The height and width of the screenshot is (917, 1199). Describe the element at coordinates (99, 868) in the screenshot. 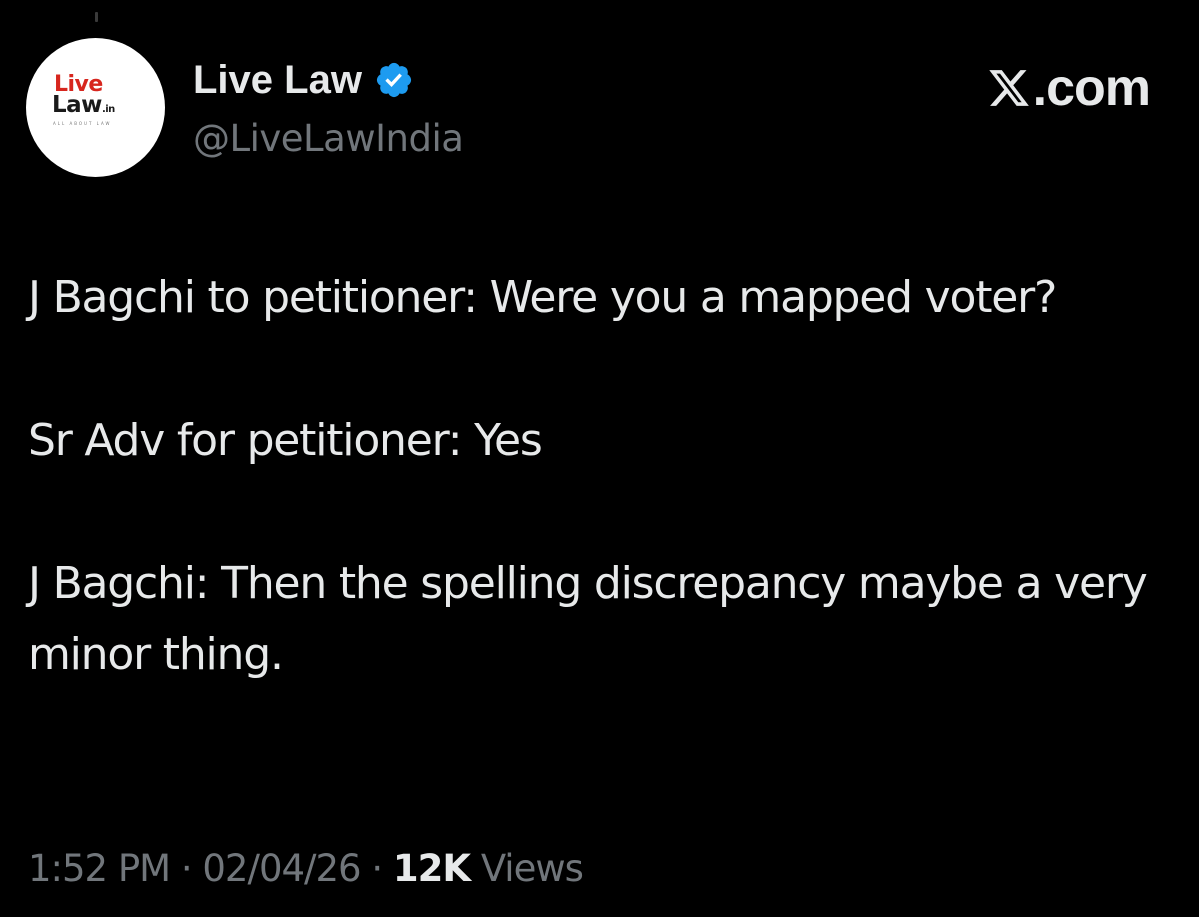

I see `tweet-time: 1:52 PM` at that location.